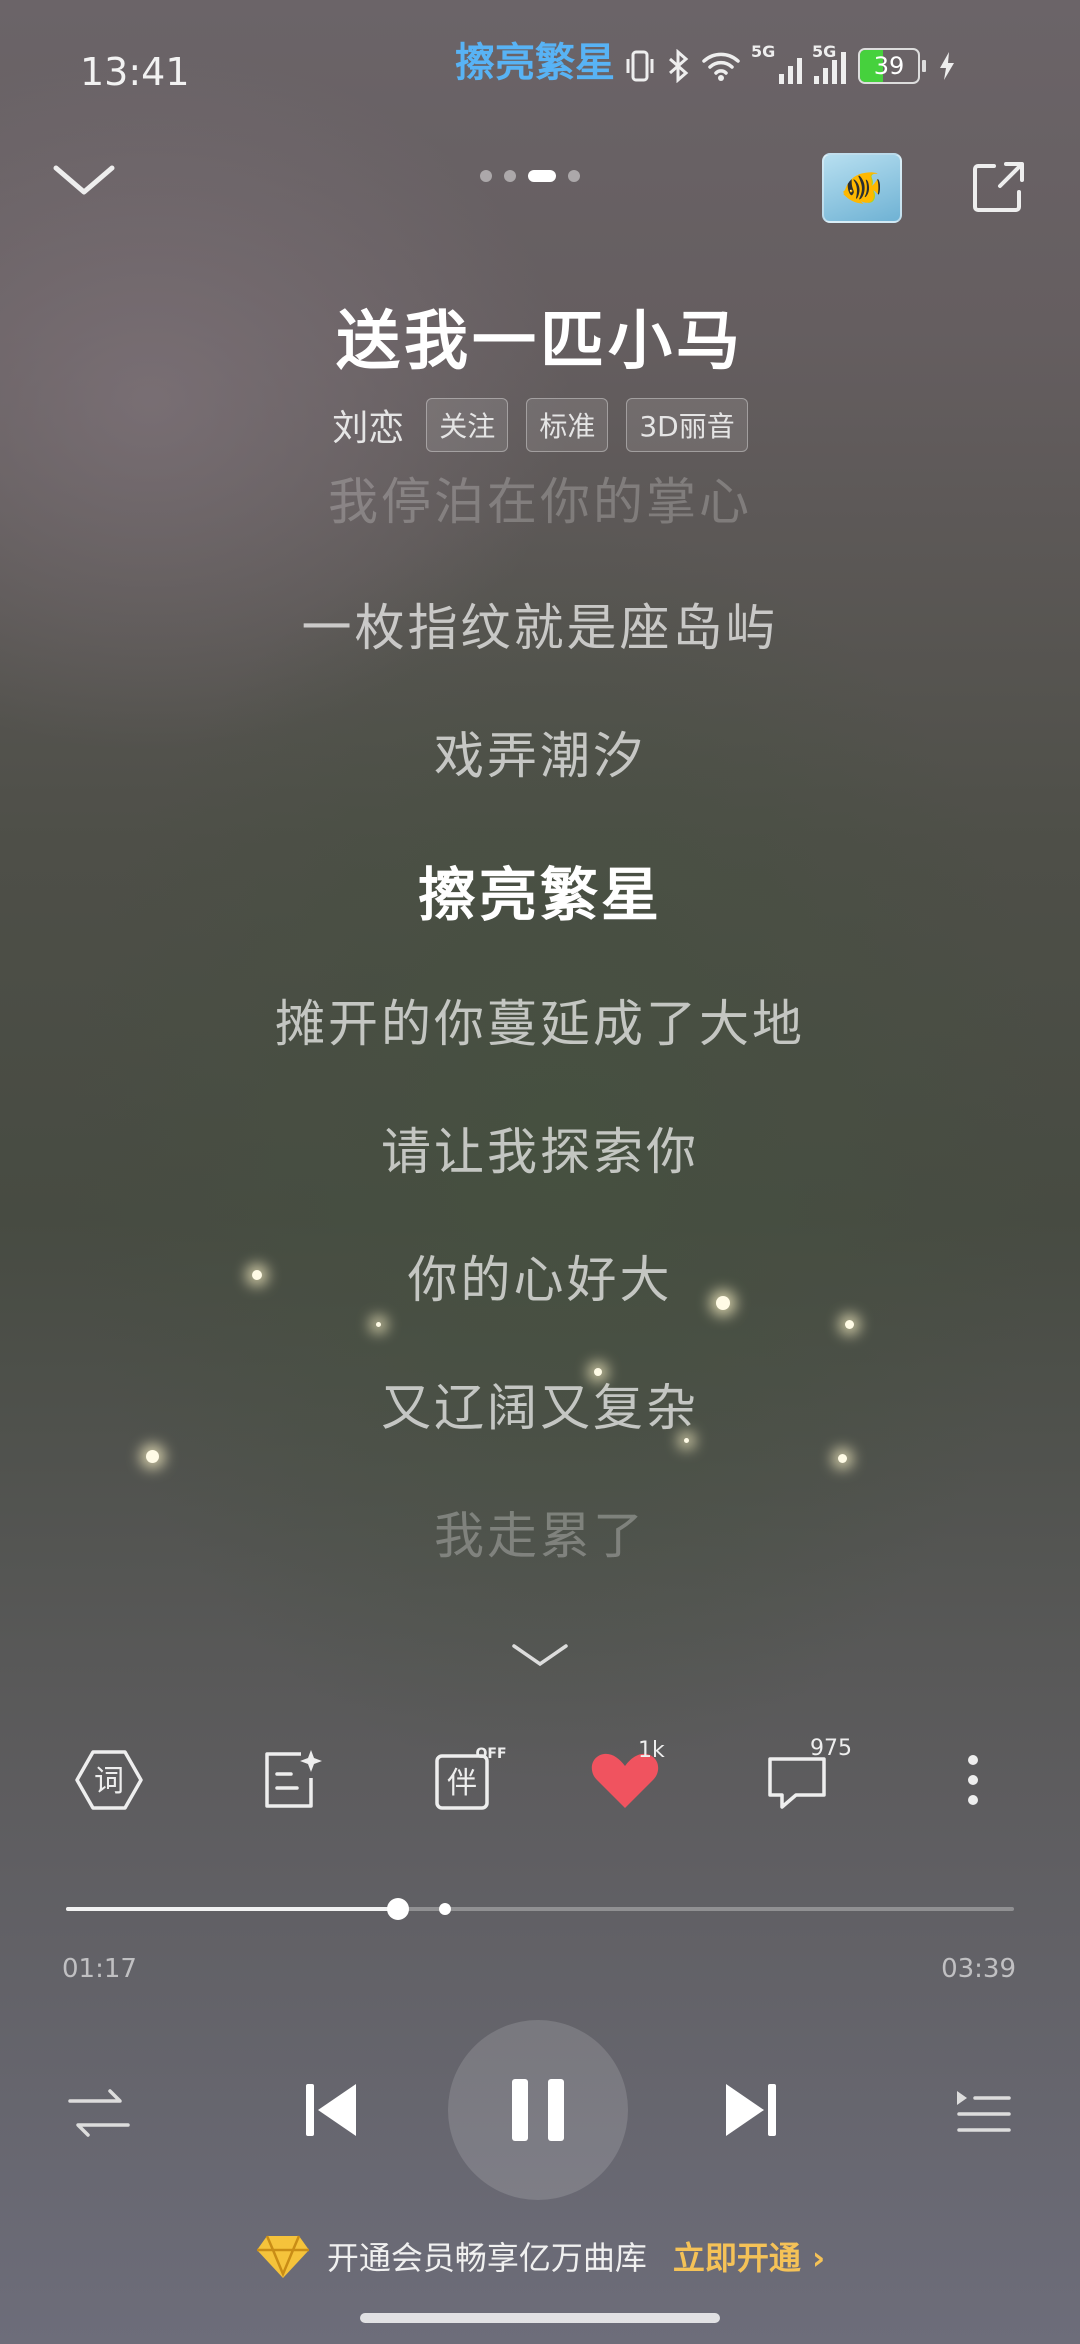  What do you see at coordinates (540, 628) in the screenshot?
I see `lyric-line: 一枚指纹就是座岛屿` at bounding box center [540, 628].